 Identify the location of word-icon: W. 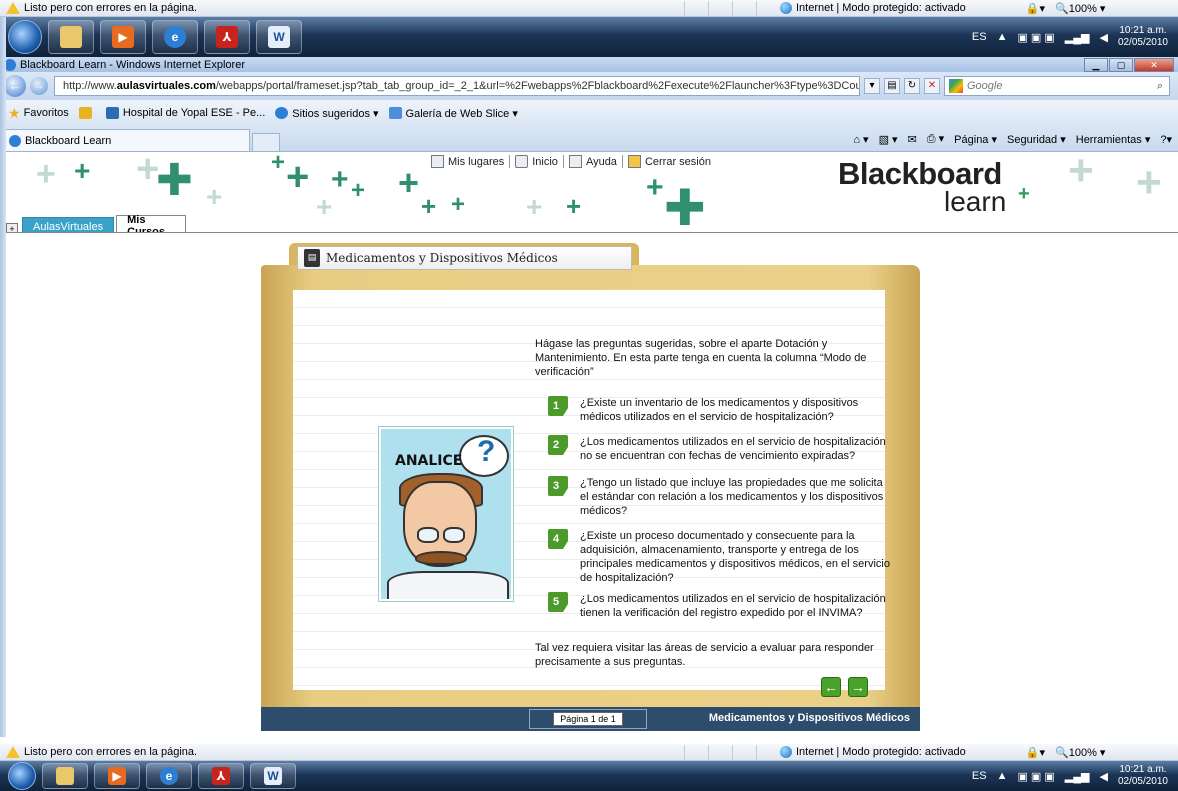
(279, 37).